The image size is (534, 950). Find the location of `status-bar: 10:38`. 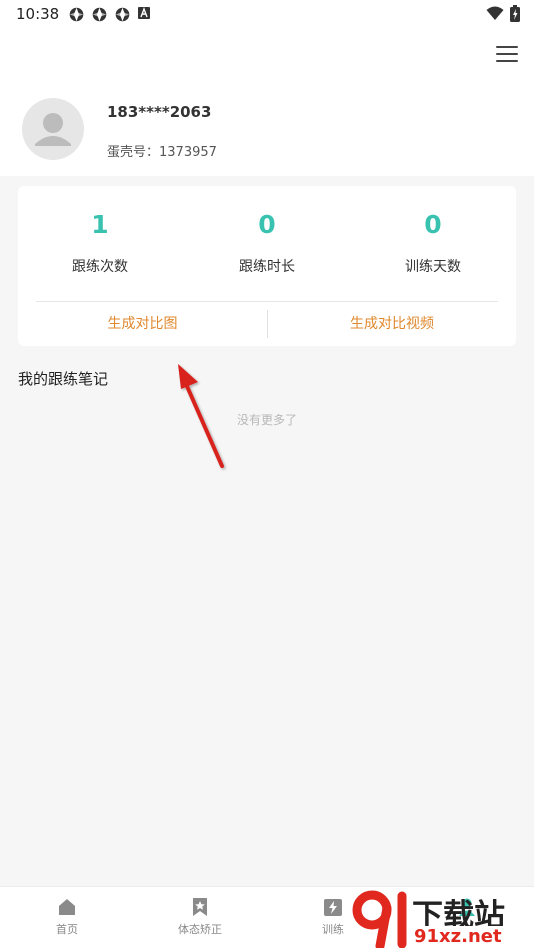

status-bar: 10:38 is located at coordinates (267, 14).